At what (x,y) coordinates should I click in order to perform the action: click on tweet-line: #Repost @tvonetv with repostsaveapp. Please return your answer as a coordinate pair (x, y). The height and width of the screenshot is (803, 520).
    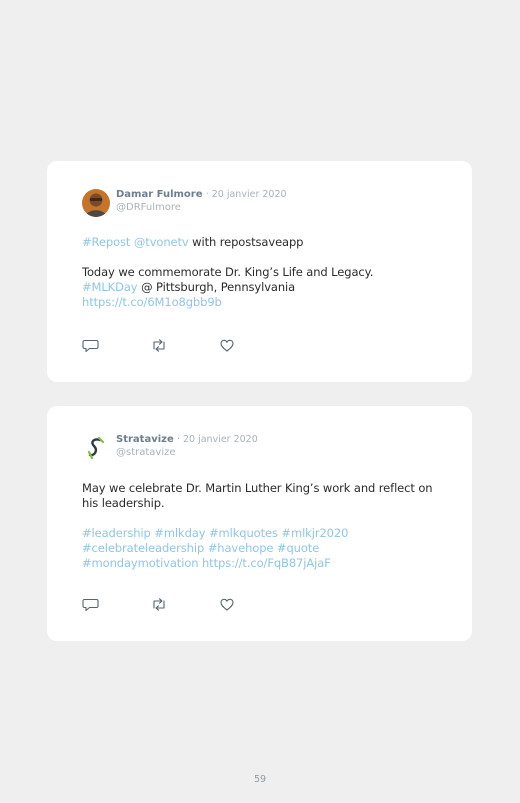
    Looking at the image, I should click on (262, 242).